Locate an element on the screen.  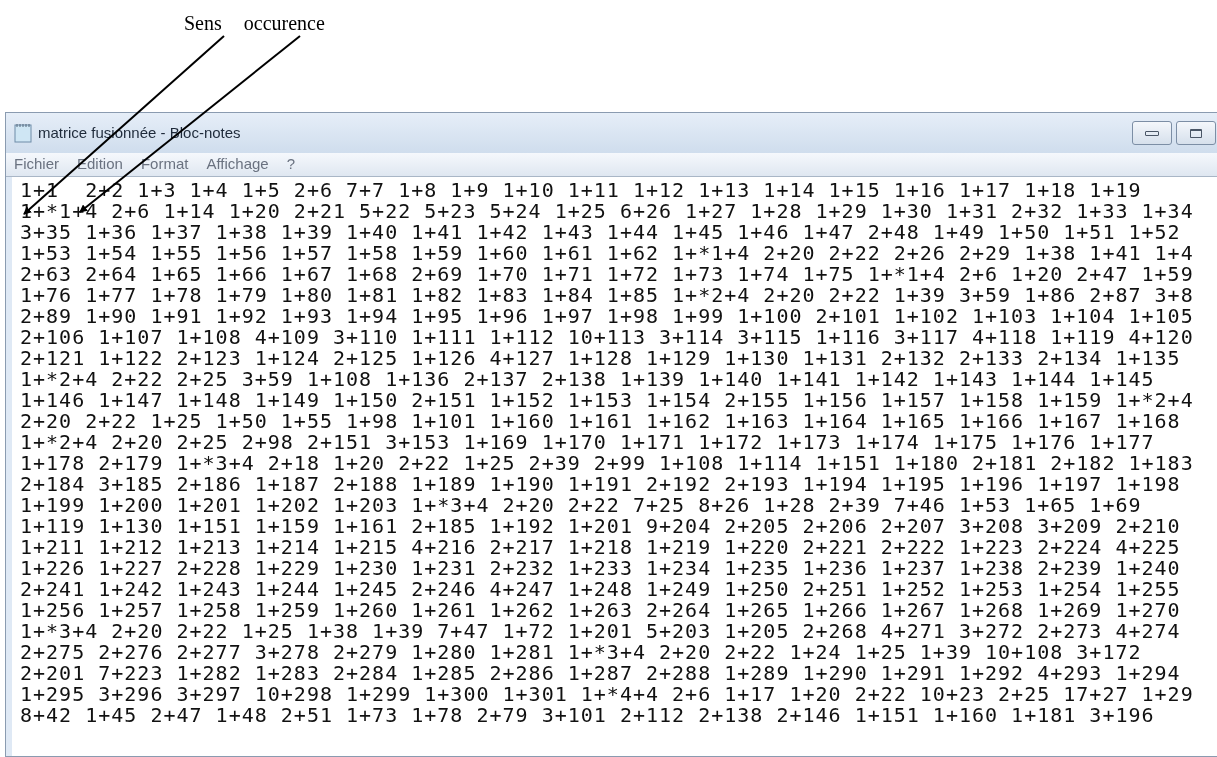
text-line: 1+146 1+147 1+148 1+149 1+150 2+151 1+152 1+153 1+154 2+155 1+156 1+157 1+158 1+159 1+*2+4 is located at coordinates (607, 400).